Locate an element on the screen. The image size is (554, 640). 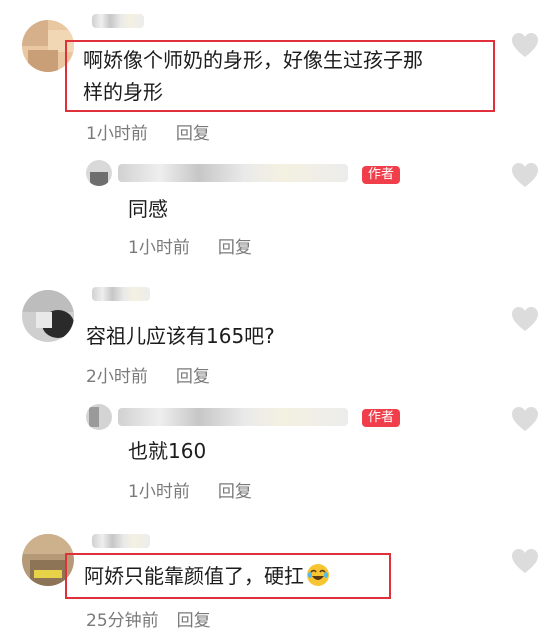
comment-text-line: 啊娇像个师奶的身形，好像生过孩子那 is located at coordinates (253, 60).